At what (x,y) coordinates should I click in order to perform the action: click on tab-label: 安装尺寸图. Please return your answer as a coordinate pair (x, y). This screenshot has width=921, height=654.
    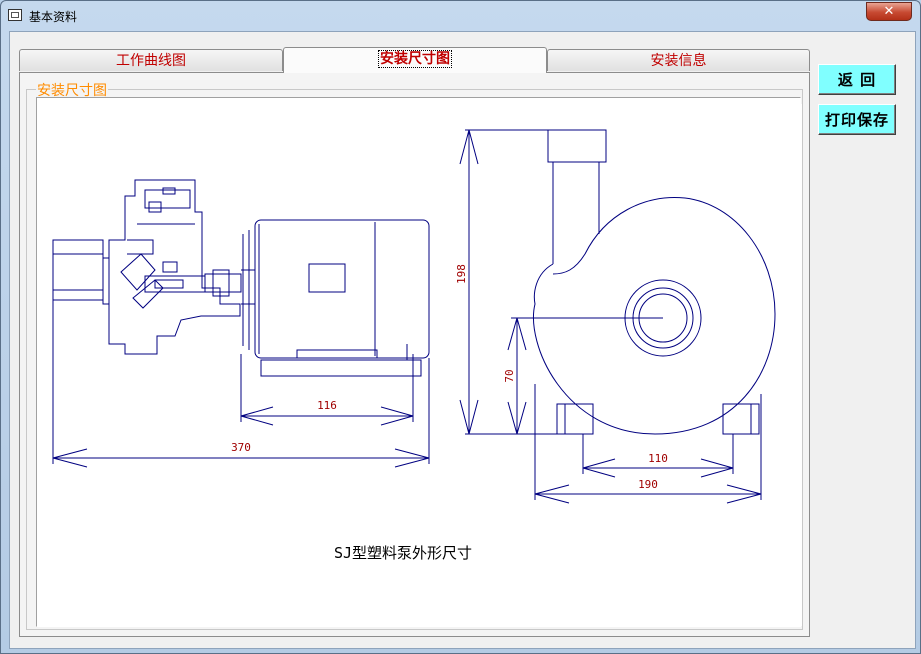
    Looking at the image, I should click on (415, 59).